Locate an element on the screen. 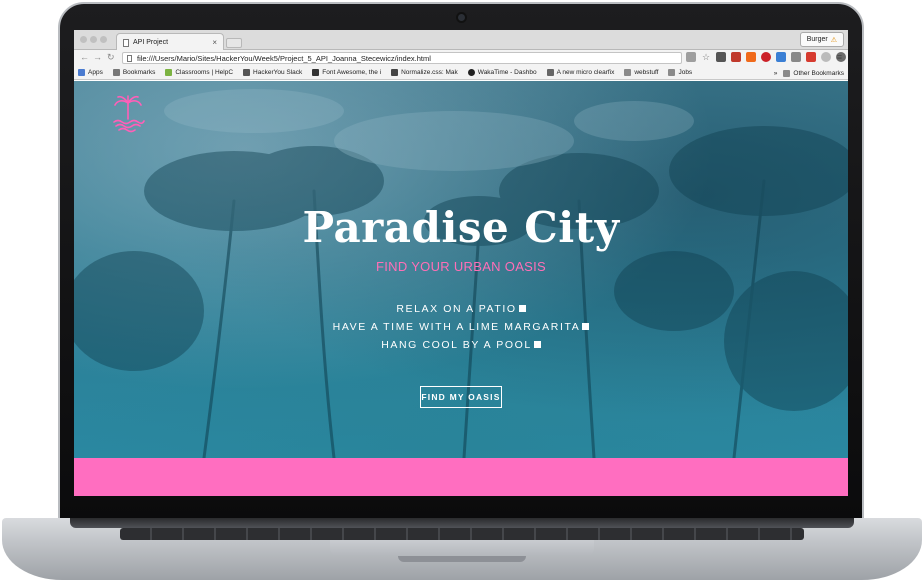  warning-icon: ⚠ is located at coordinates (833, 40).